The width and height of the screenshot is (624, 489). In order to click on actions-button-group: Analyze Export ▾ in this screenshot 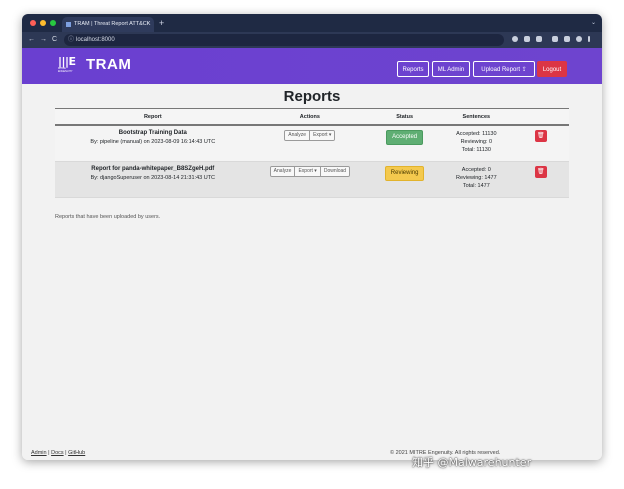, I will do `click(310, 135)`.